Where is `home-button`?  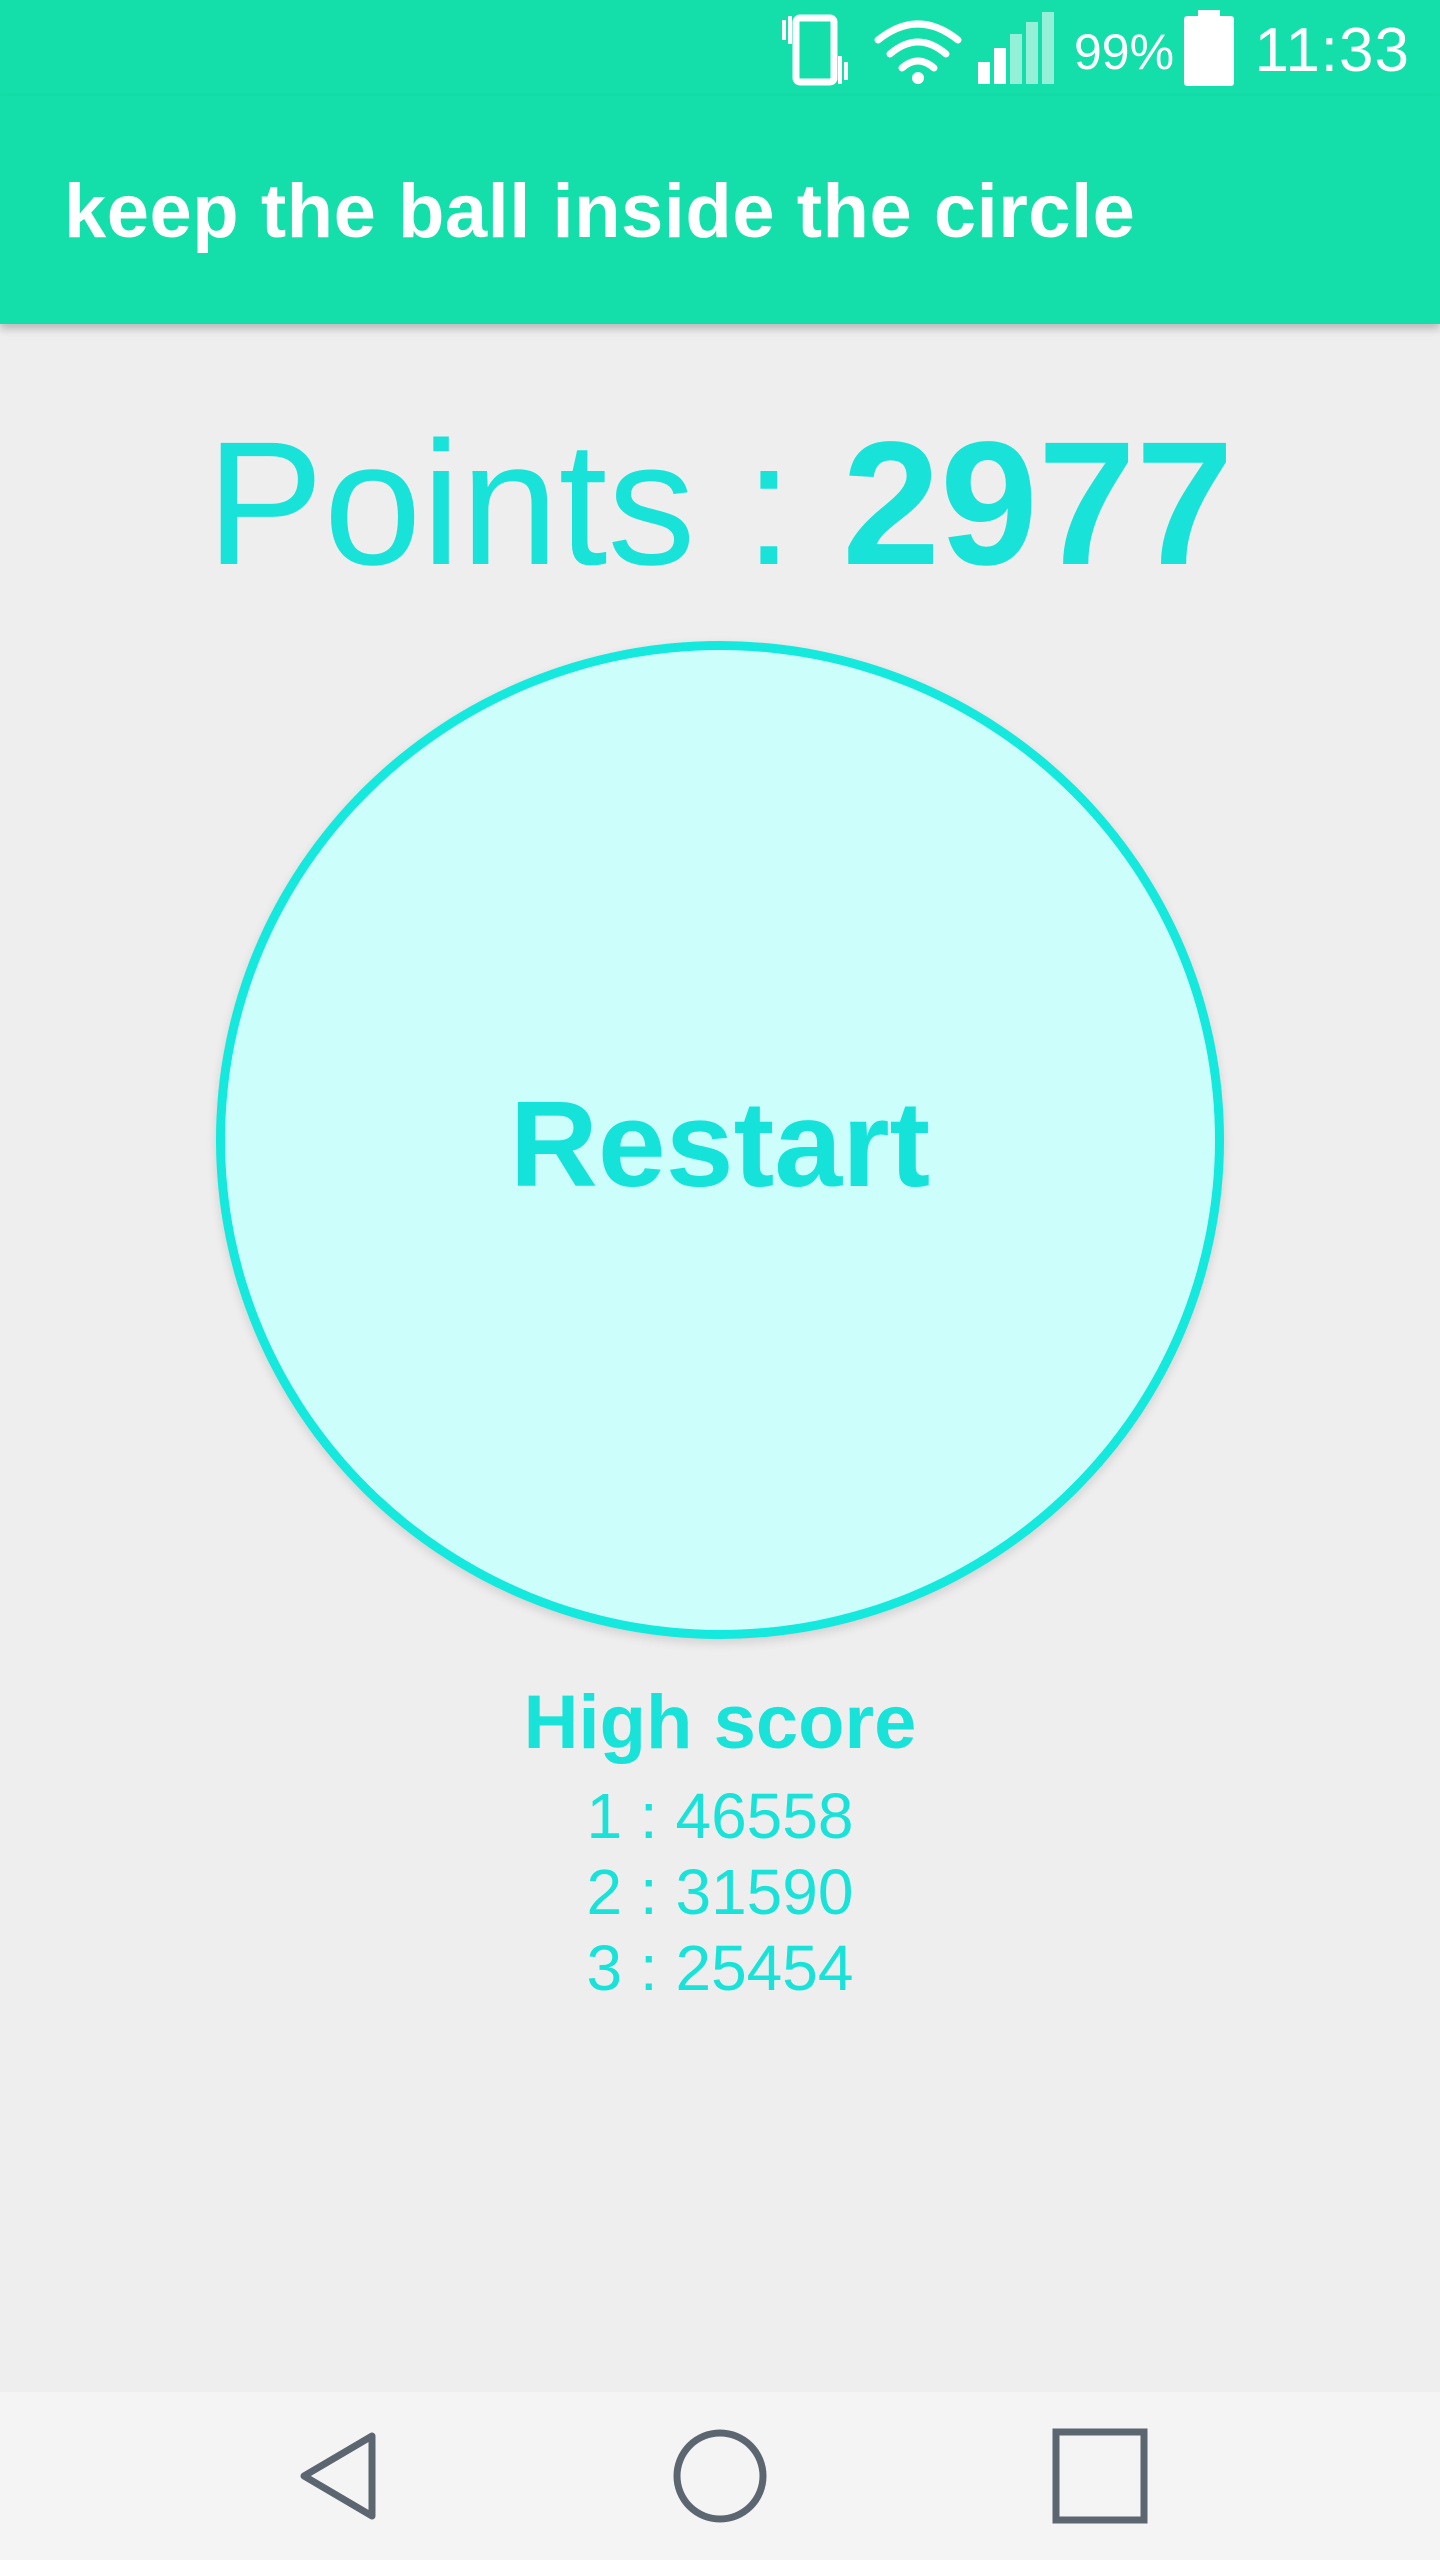 home-button is located at coordinates (720, 2476).